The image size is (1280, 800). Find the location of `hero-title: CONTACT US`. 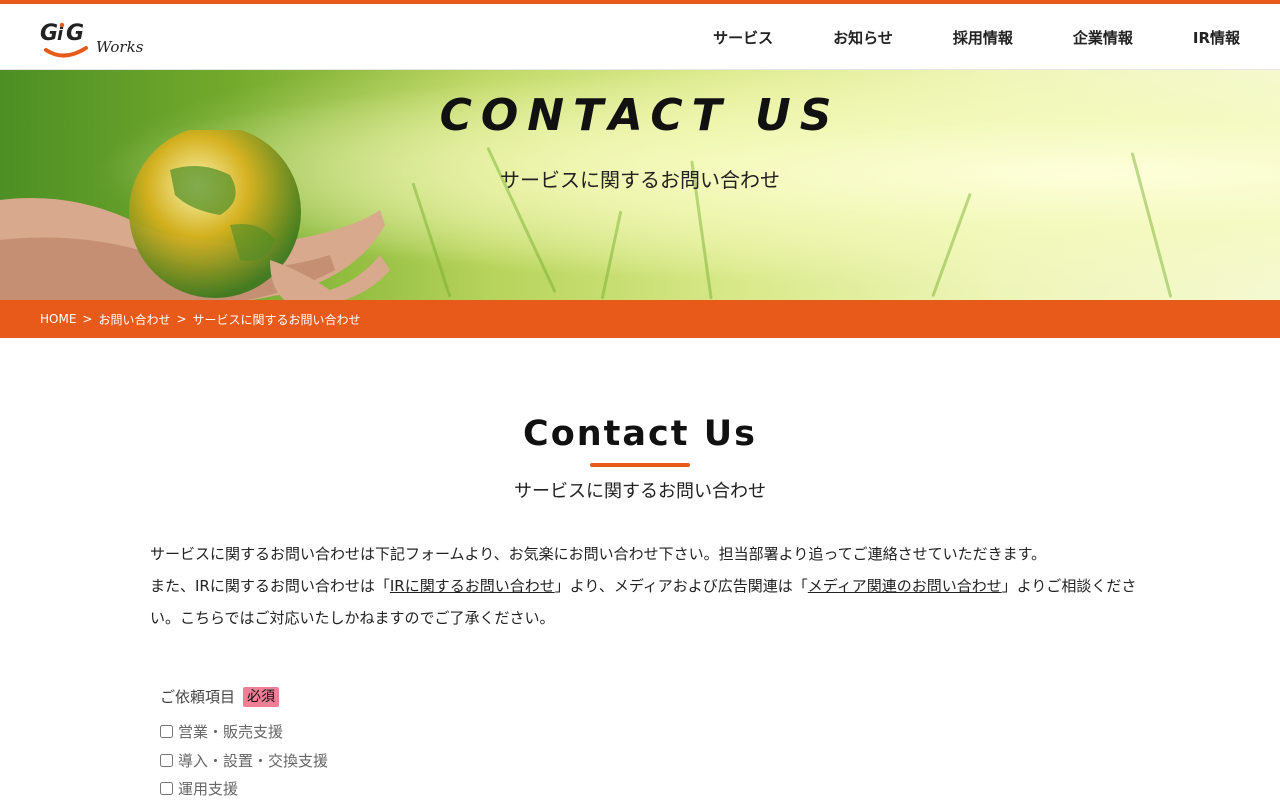

hero-title: CONTACT US is located at coordinates (640, 115).